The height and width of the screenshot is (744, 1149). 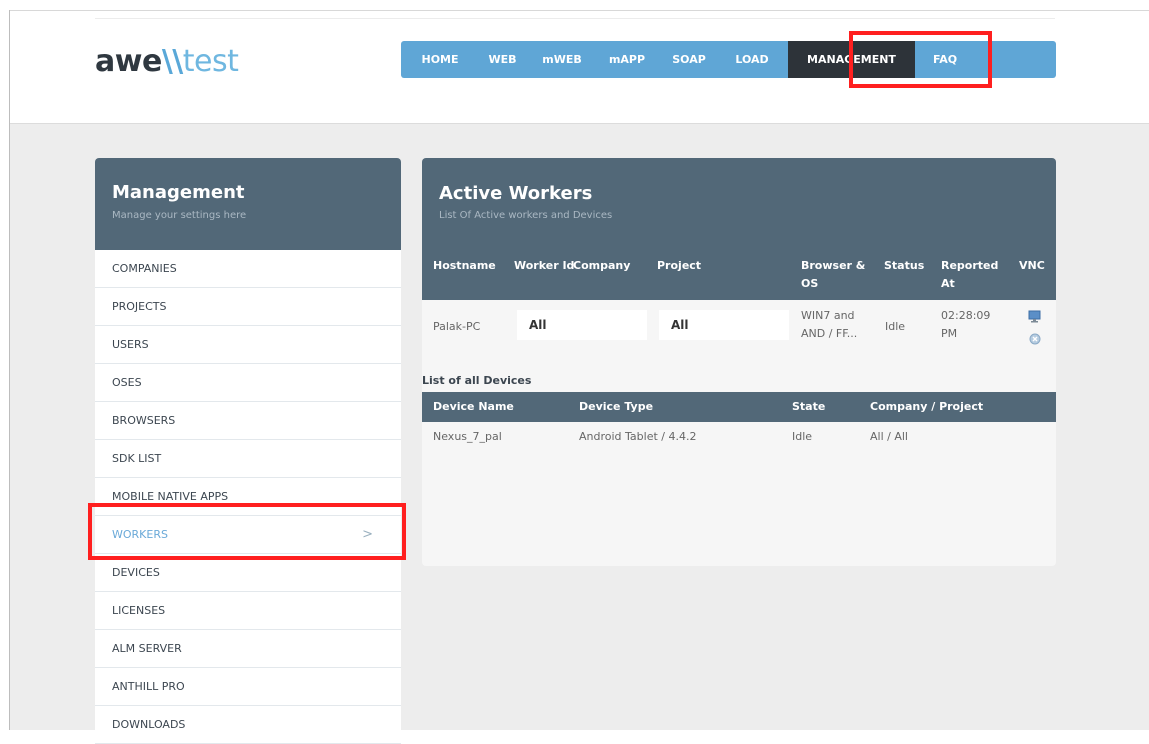 I want to click on sidebar-item-mobile-native-apps: MOBILE NATIVE APPS, so click(x=248, y=497).